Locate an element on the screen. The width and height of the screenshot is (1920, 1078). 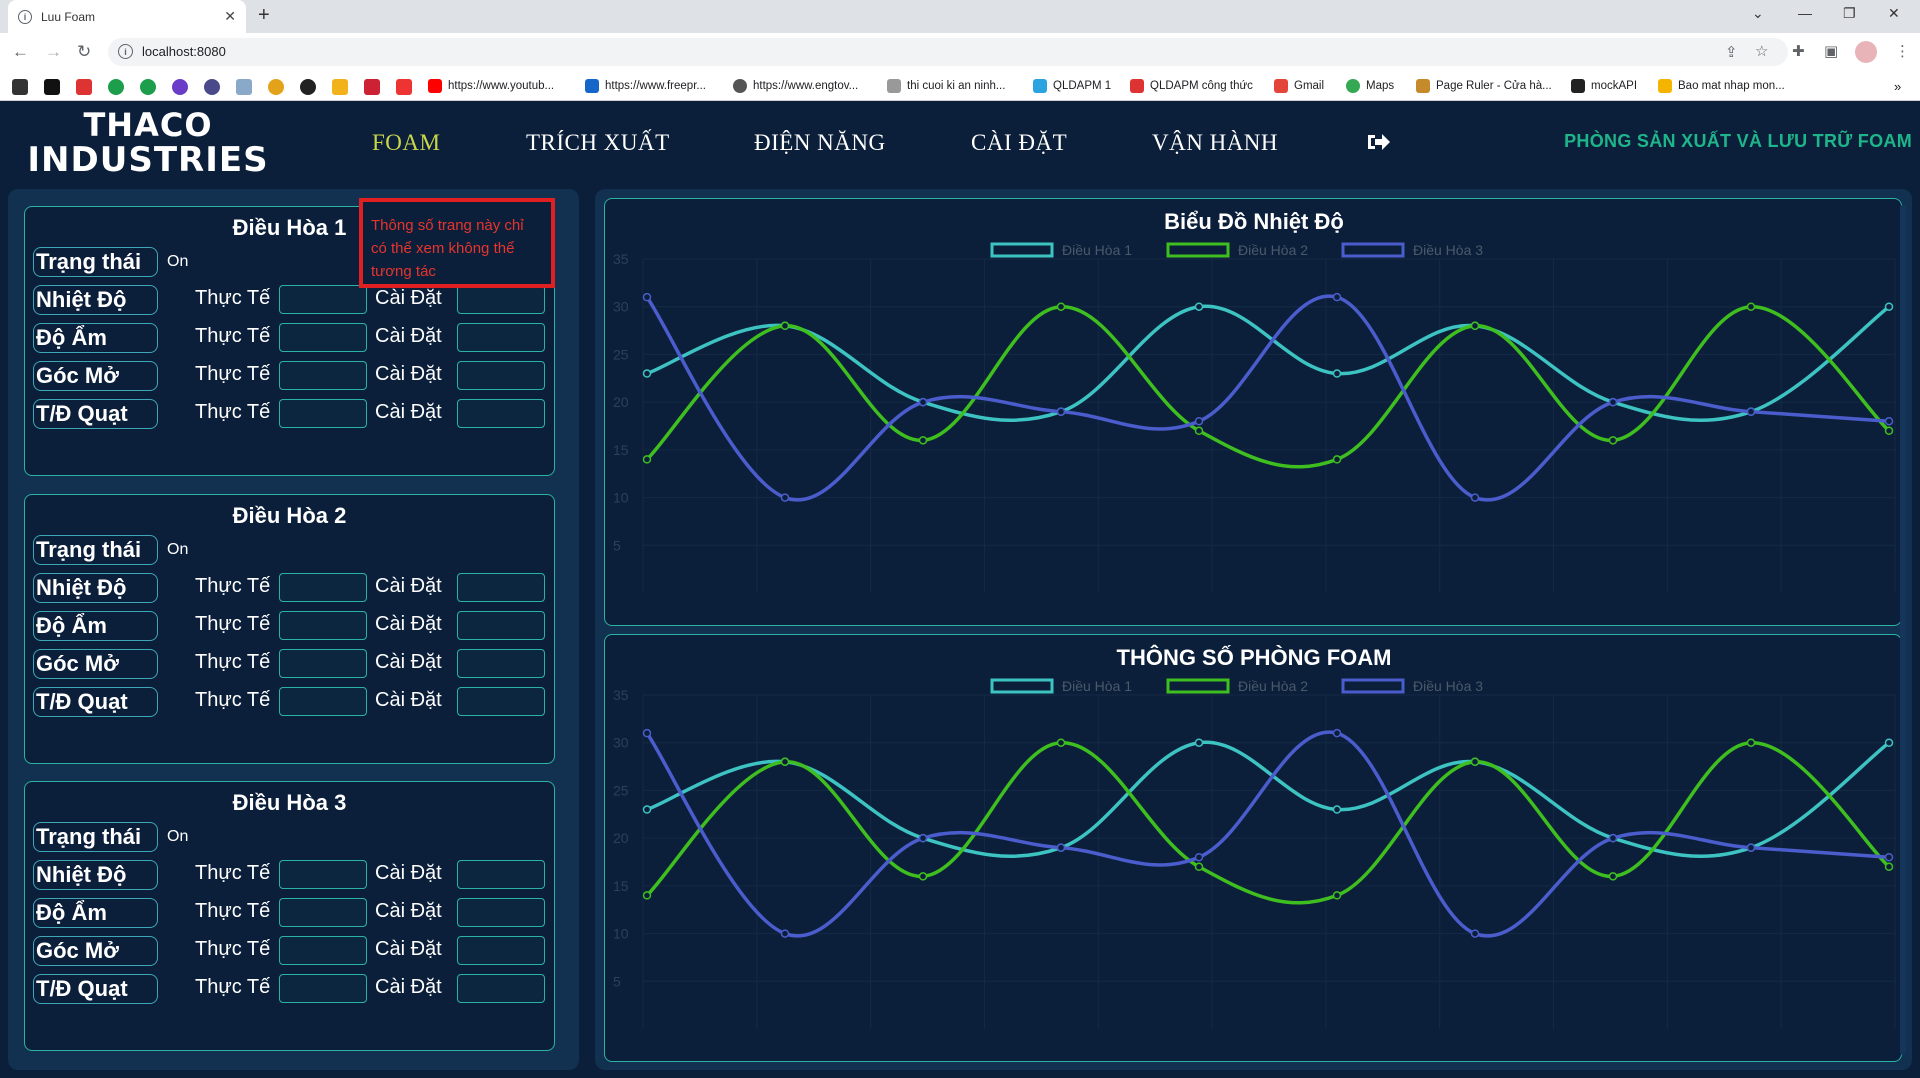
nav-trich-xuat: TRÍCH XUẤT is located at coordinates (598, 143).